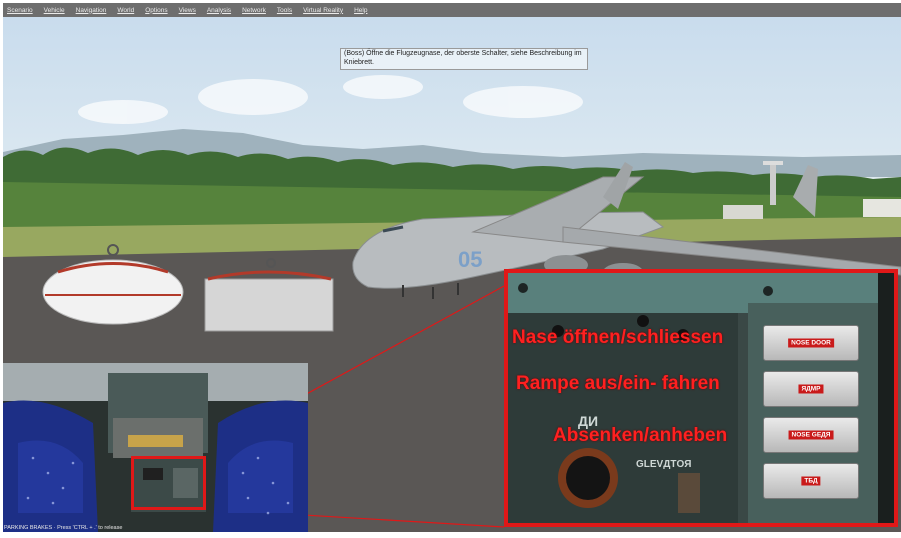  I want to click on menu-world: World, so click(125, 10).